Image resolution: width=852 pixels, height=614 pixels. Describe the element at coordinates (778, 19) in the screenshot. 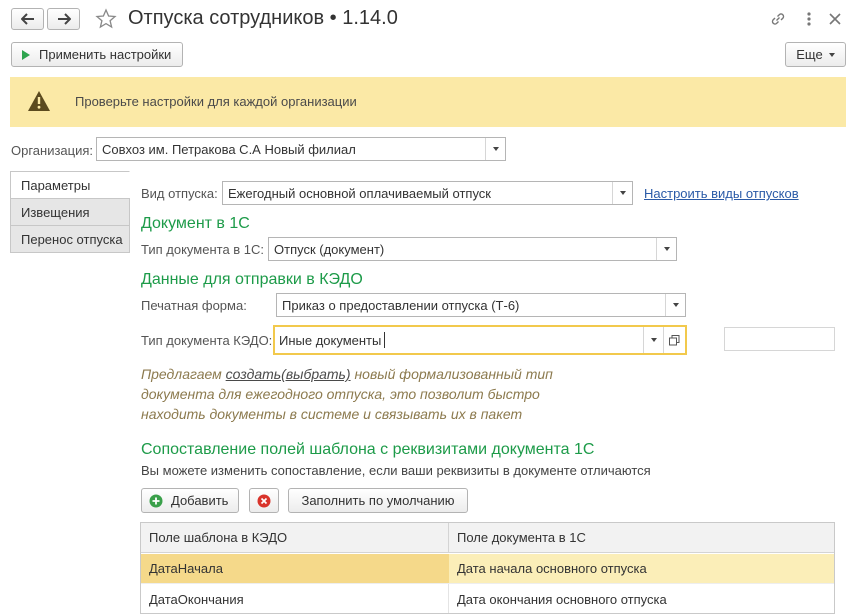

I see `link-icon` at that location.